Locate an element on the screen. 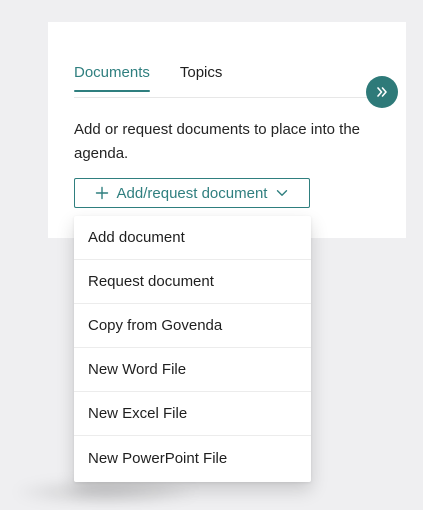 This screenshot has width=423, height=510. menu-item-label: Request document is located at coordinates (151, 281).